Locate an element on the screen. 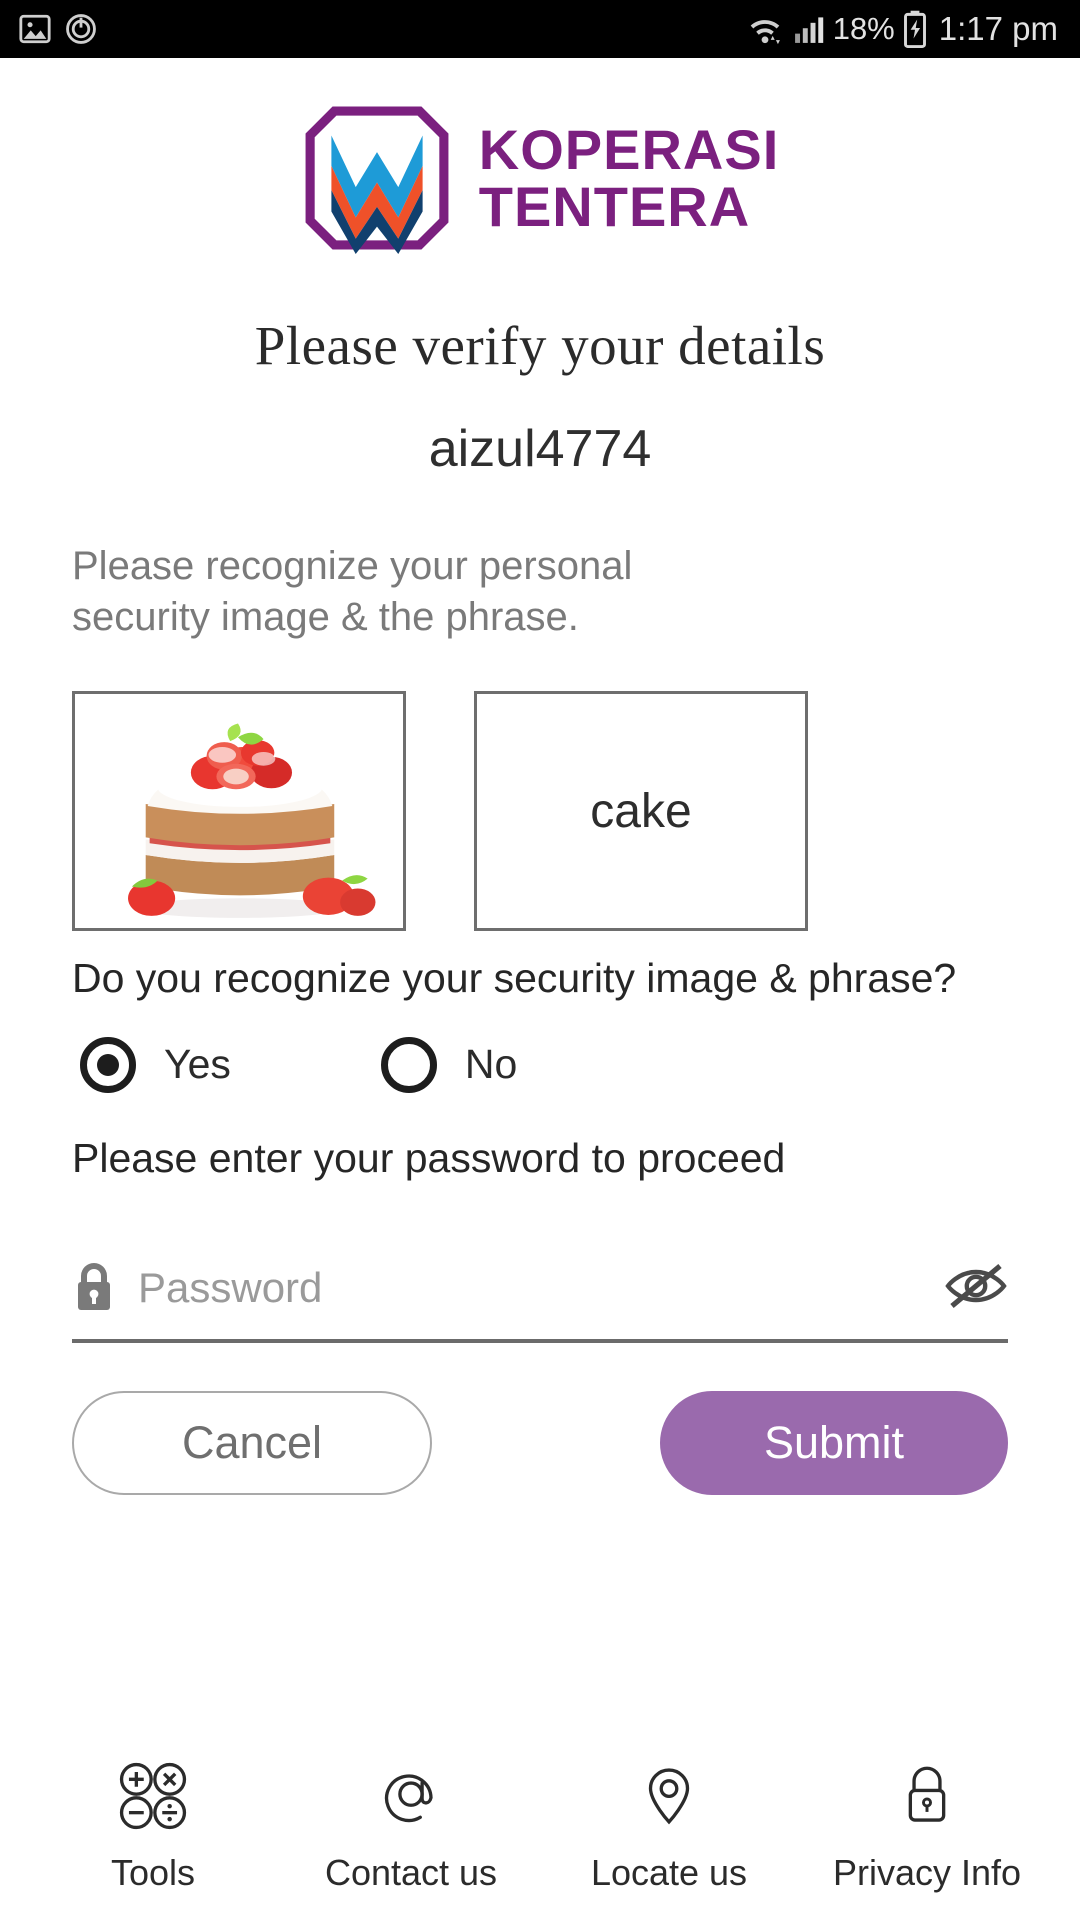 The height and width of the screenshot is (1920, 1080). map-pin-icon is located at coordinates (669, 1798).